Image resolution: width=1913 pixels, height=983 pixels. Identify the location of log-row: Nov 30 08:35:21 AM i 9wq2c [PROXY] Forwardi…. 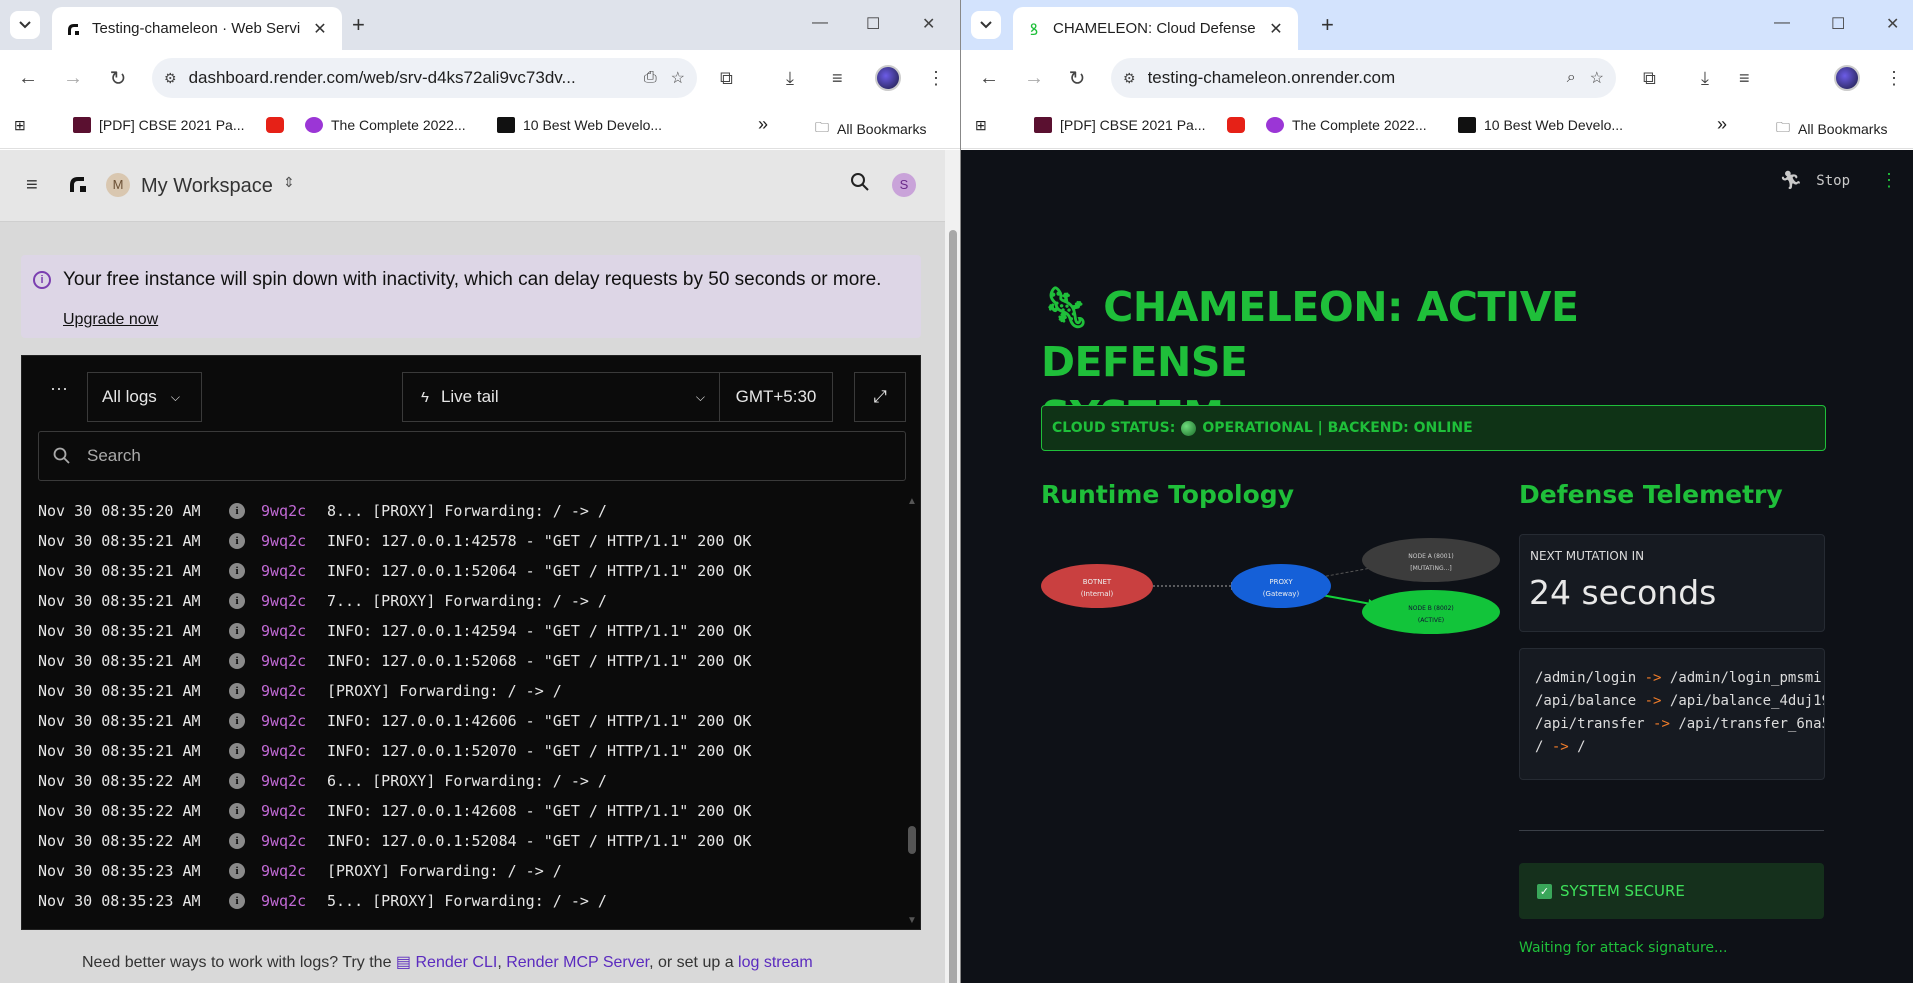
(462, 691).